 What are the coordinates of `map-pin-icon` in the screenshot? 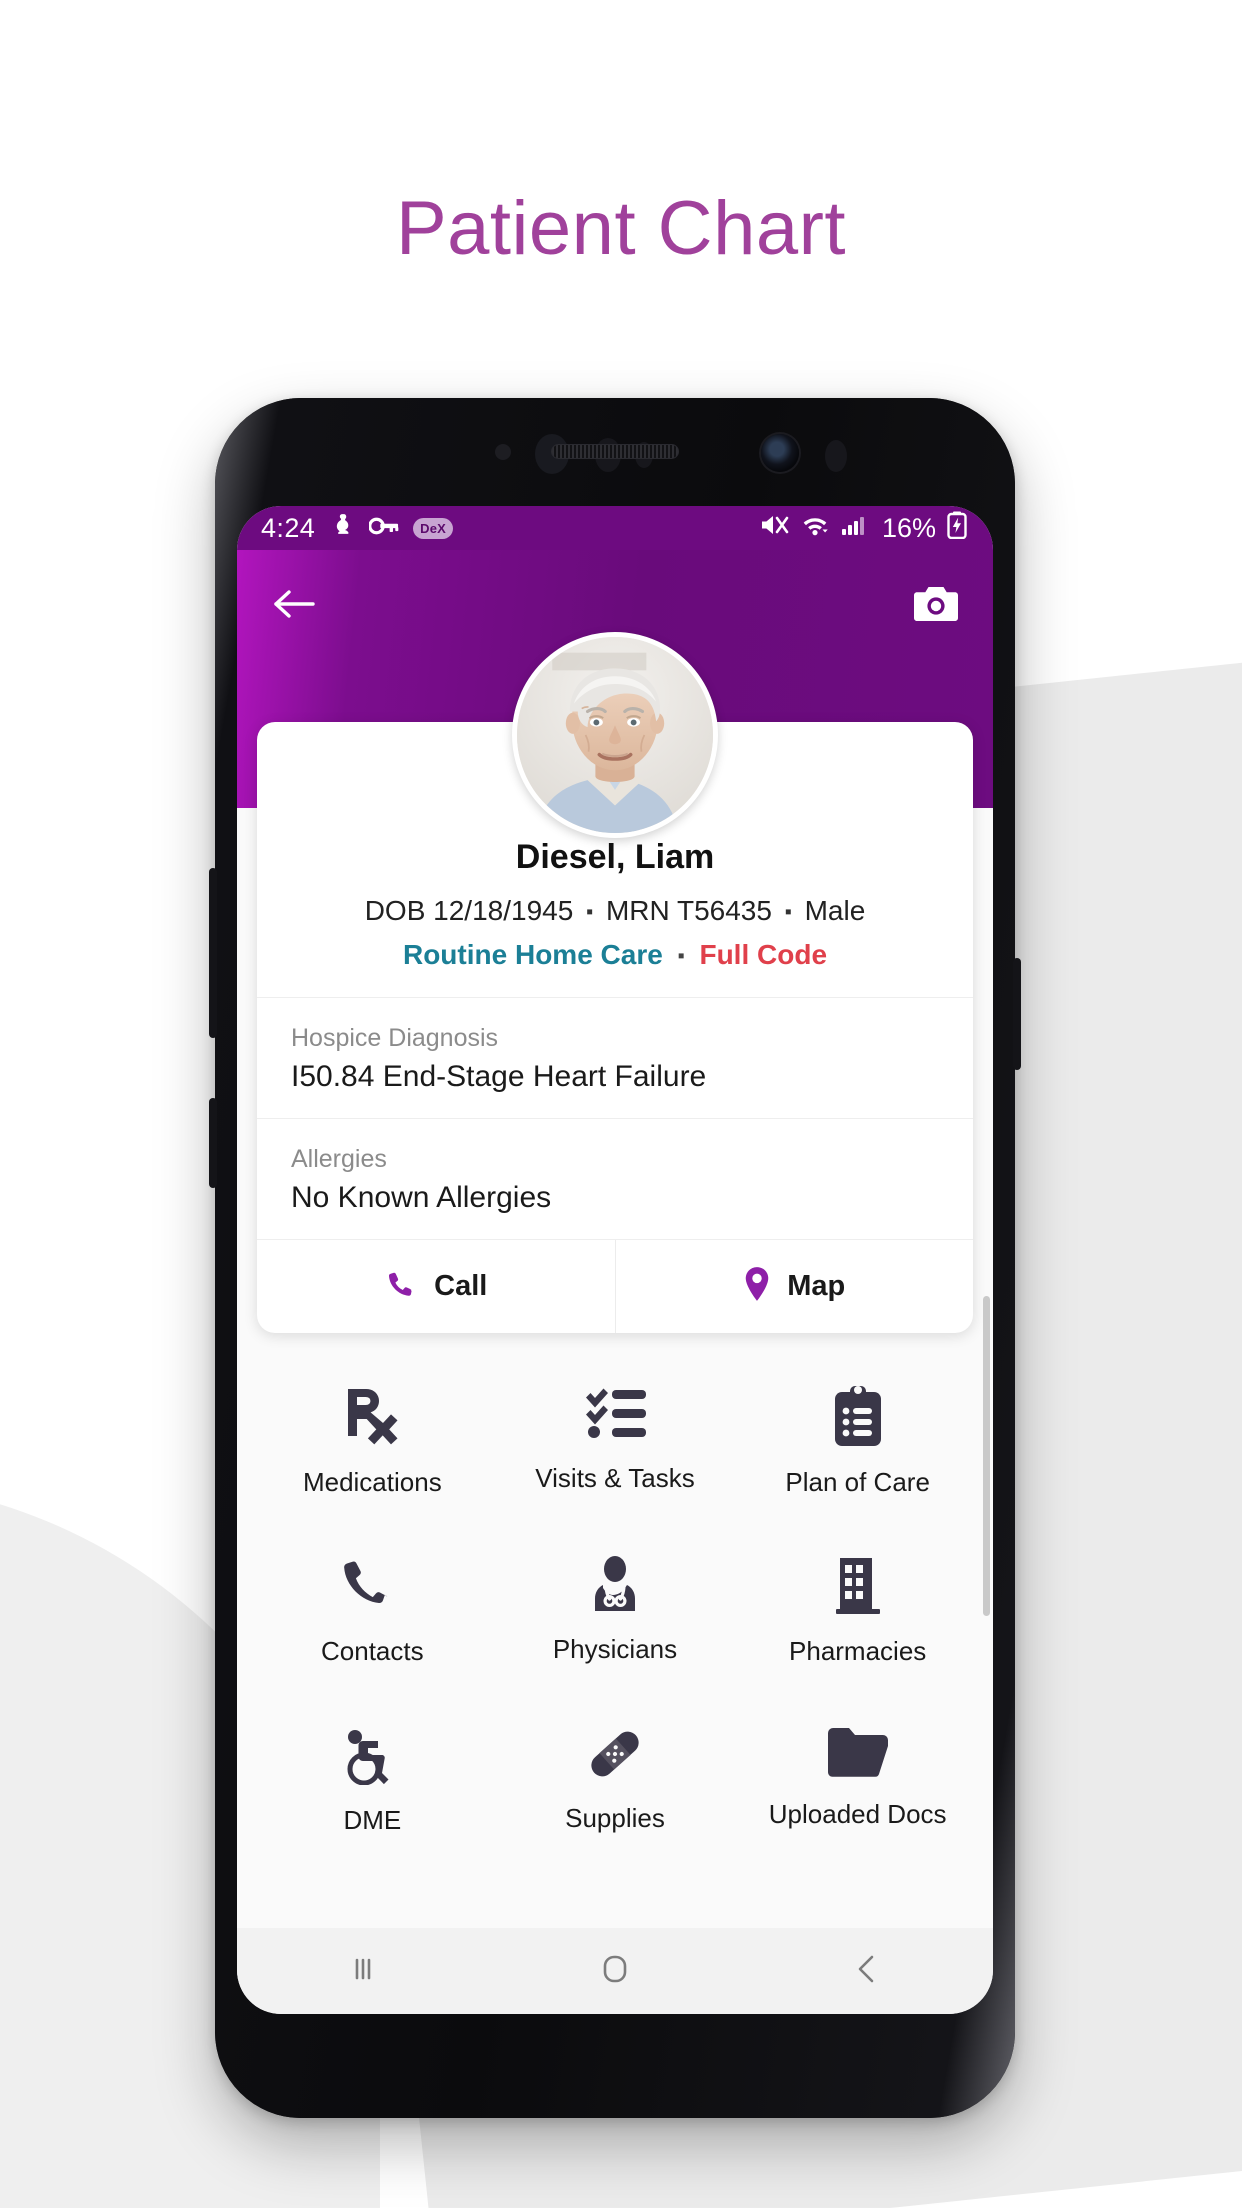 It's located at (757, 1286).